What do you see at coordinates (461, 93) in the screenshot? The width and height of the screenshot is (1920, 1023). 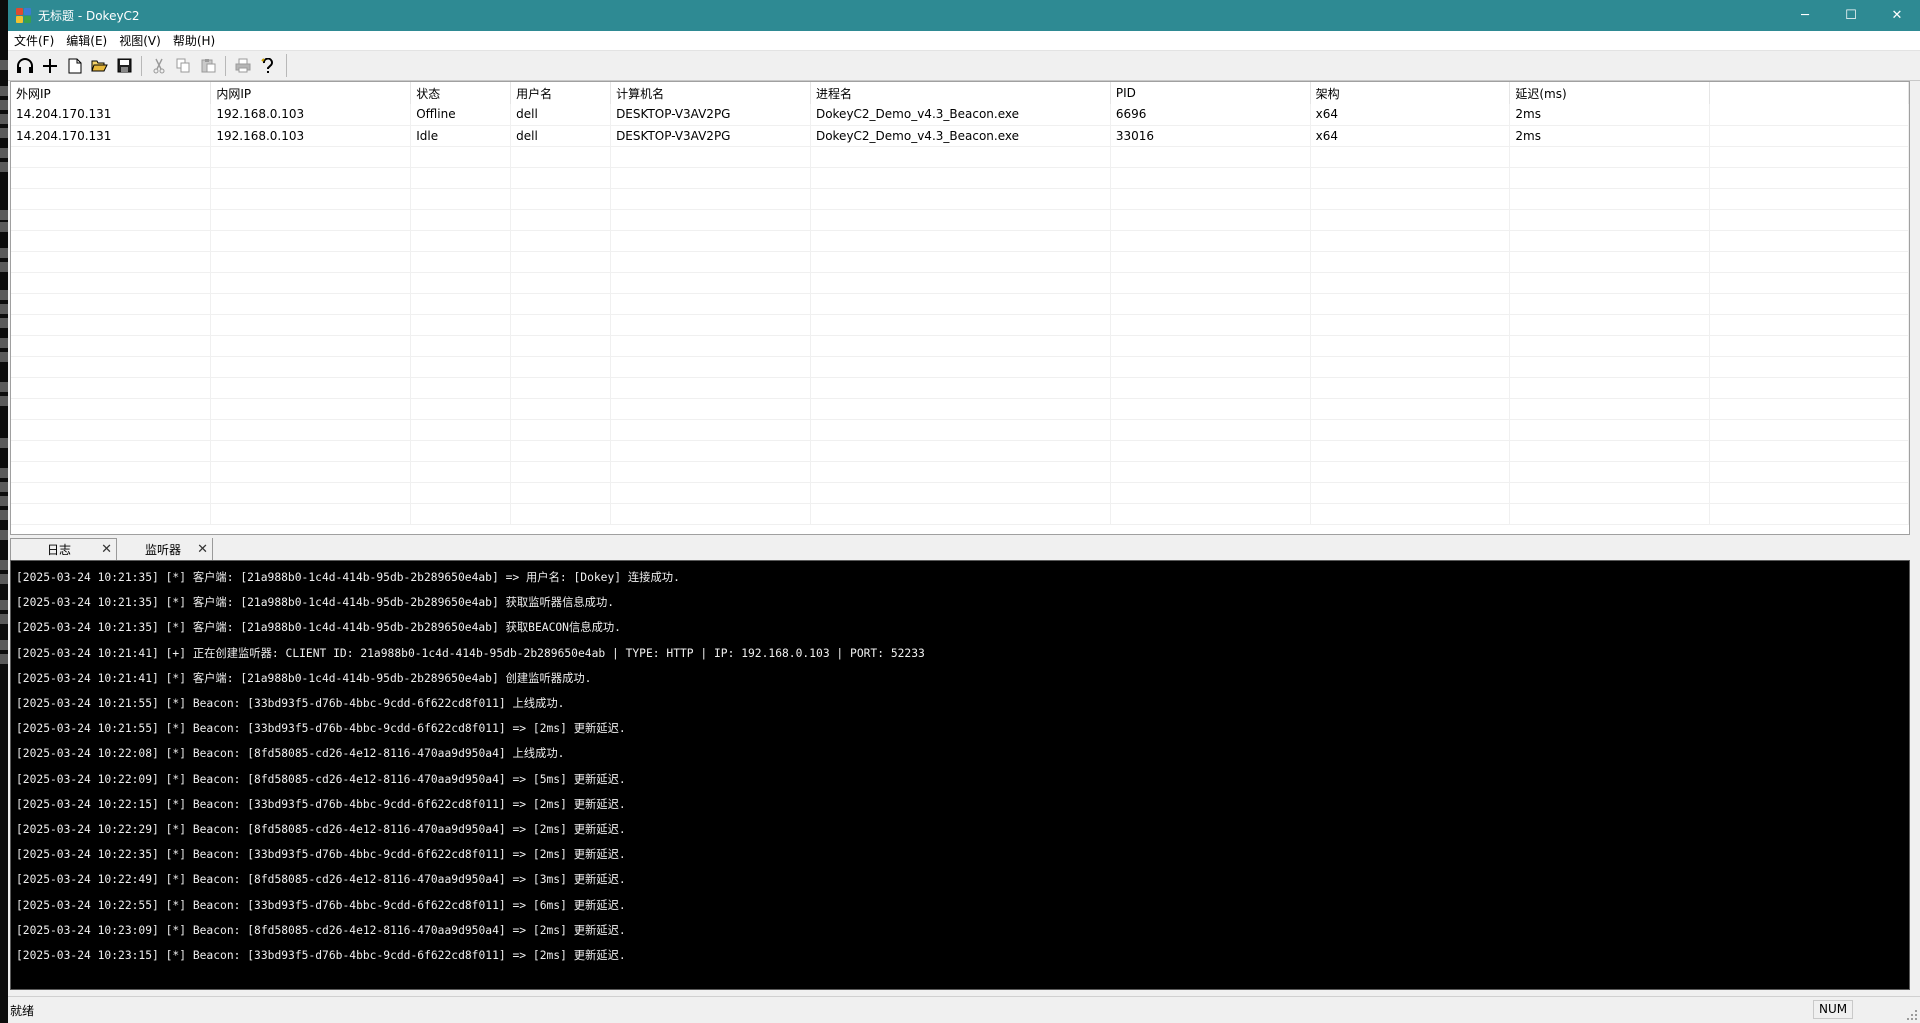 I see `column-header-status: 状态` at bounding box center [461, 93].